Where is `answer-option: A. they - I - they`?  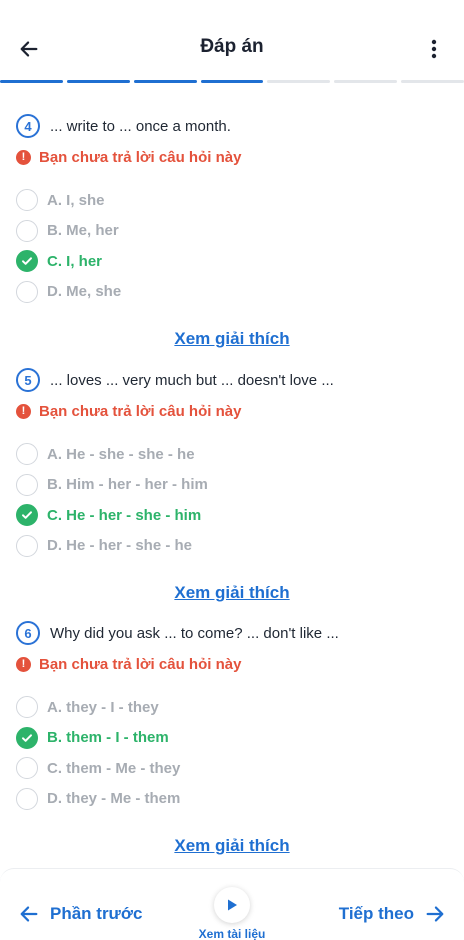 answer-option: A. they - I - they is located at coordinates (232, 707).